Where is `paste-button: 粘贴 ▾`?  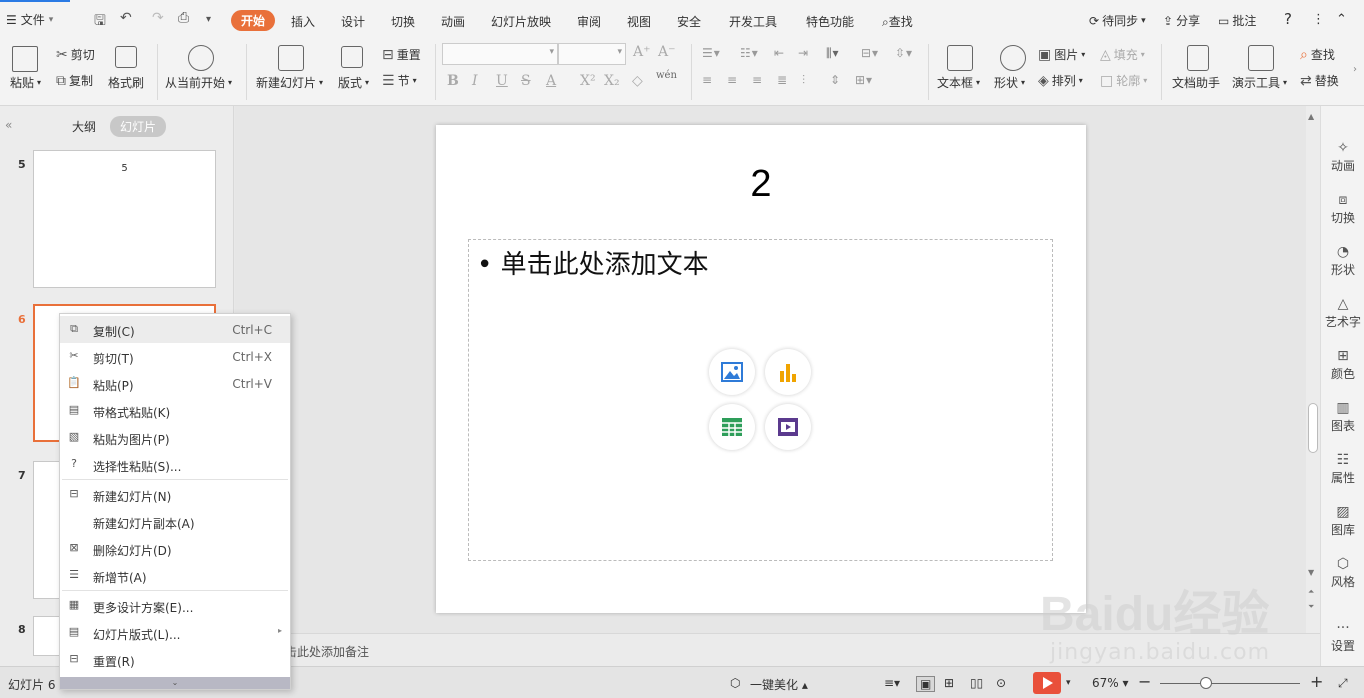 paste-button: 粘贴 ▾ is located at coordinates (25, 82).